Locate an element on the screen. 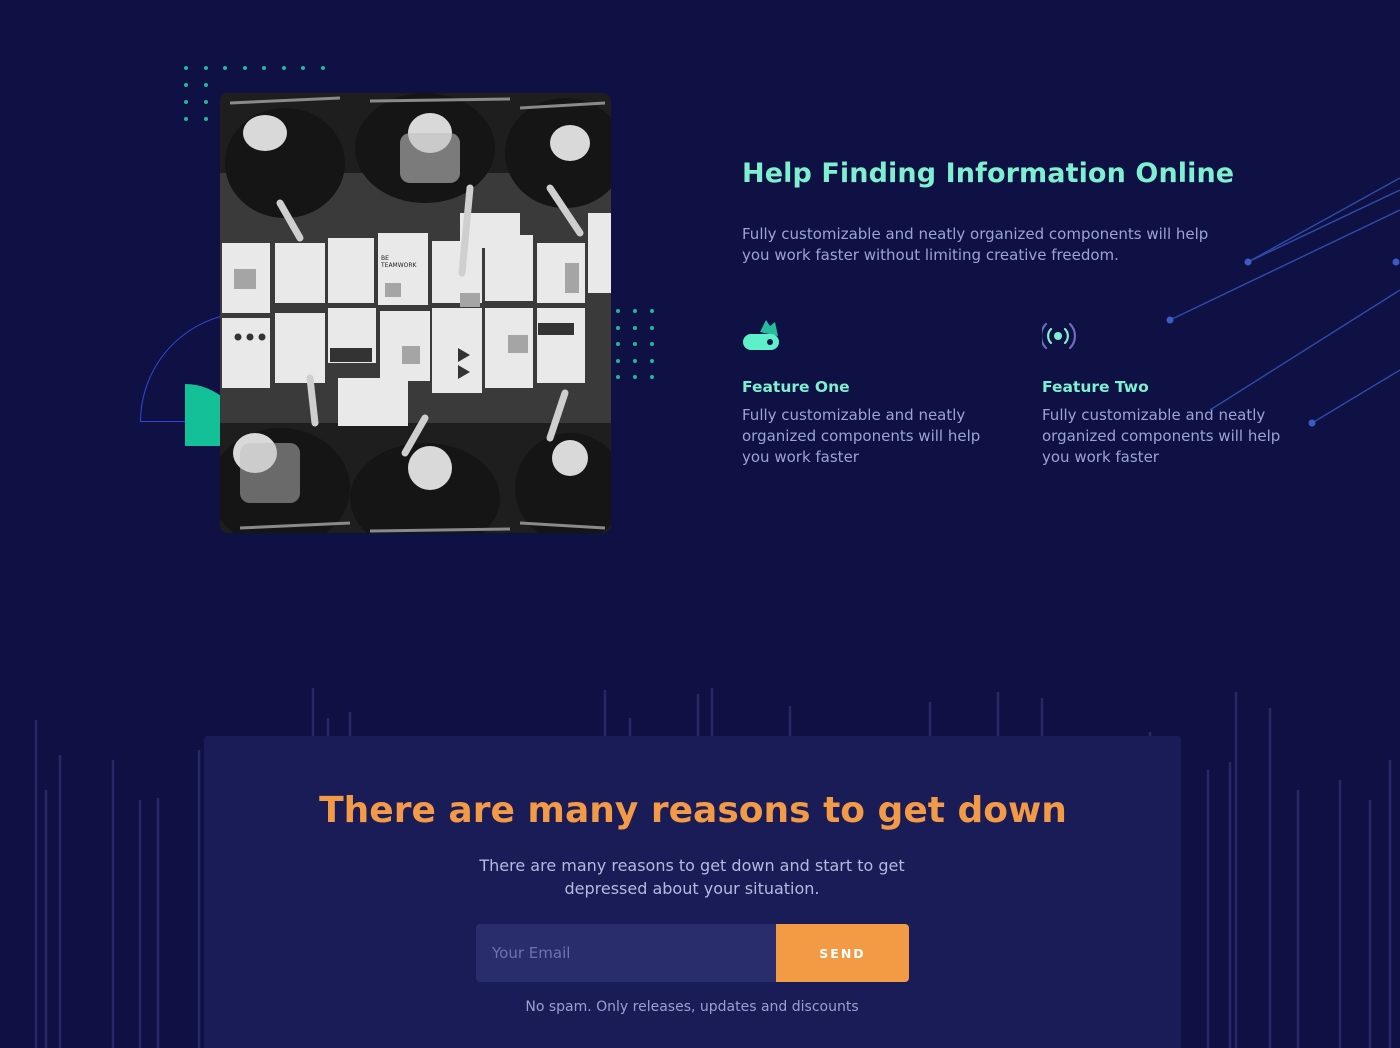 This screenshot has height=1048, width=1400. meeting-photo: BE TEAMWORK is located at coordinates (415, 313).